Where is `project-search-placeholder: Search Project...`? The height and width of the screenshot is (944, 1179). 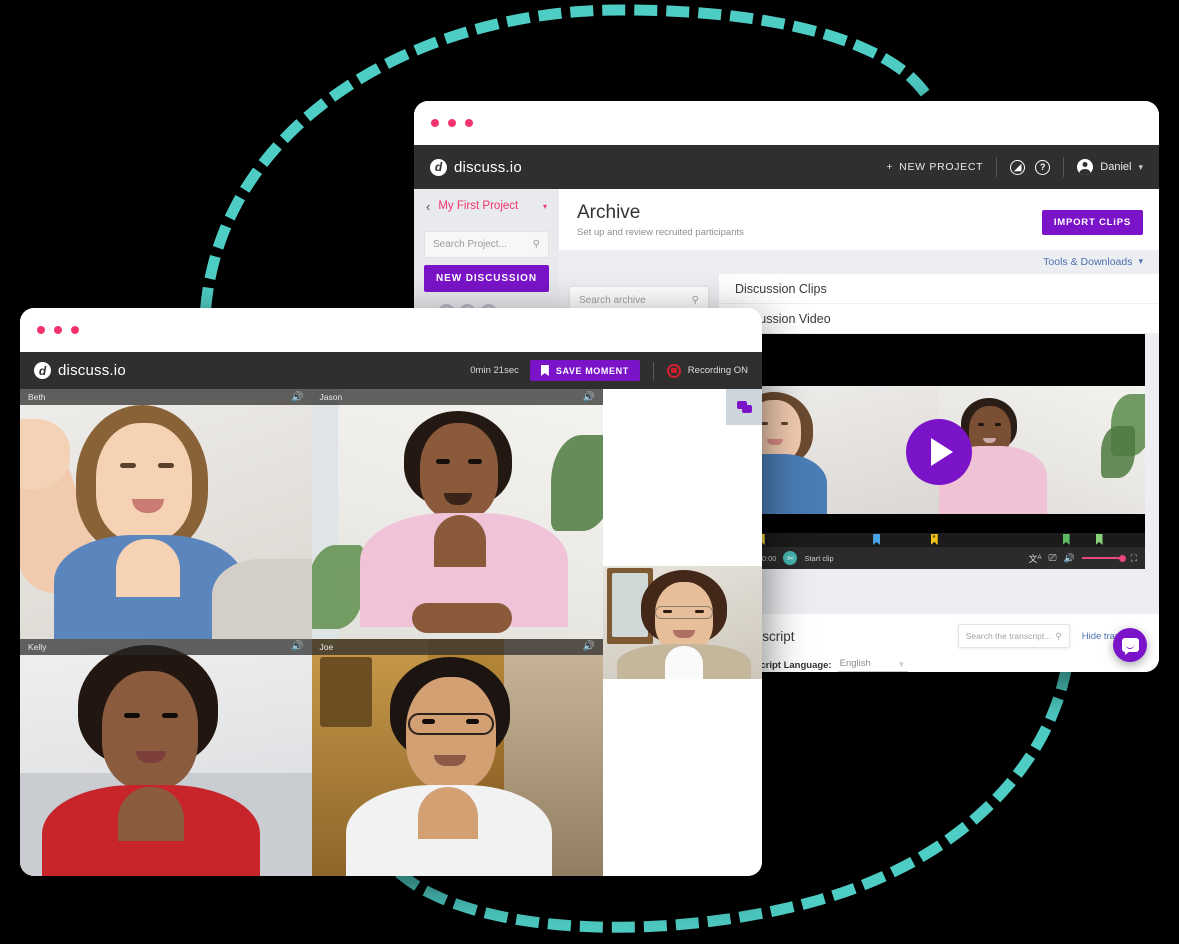 project-search-placeholder: Search Project... is located at coordinates (470, 244).